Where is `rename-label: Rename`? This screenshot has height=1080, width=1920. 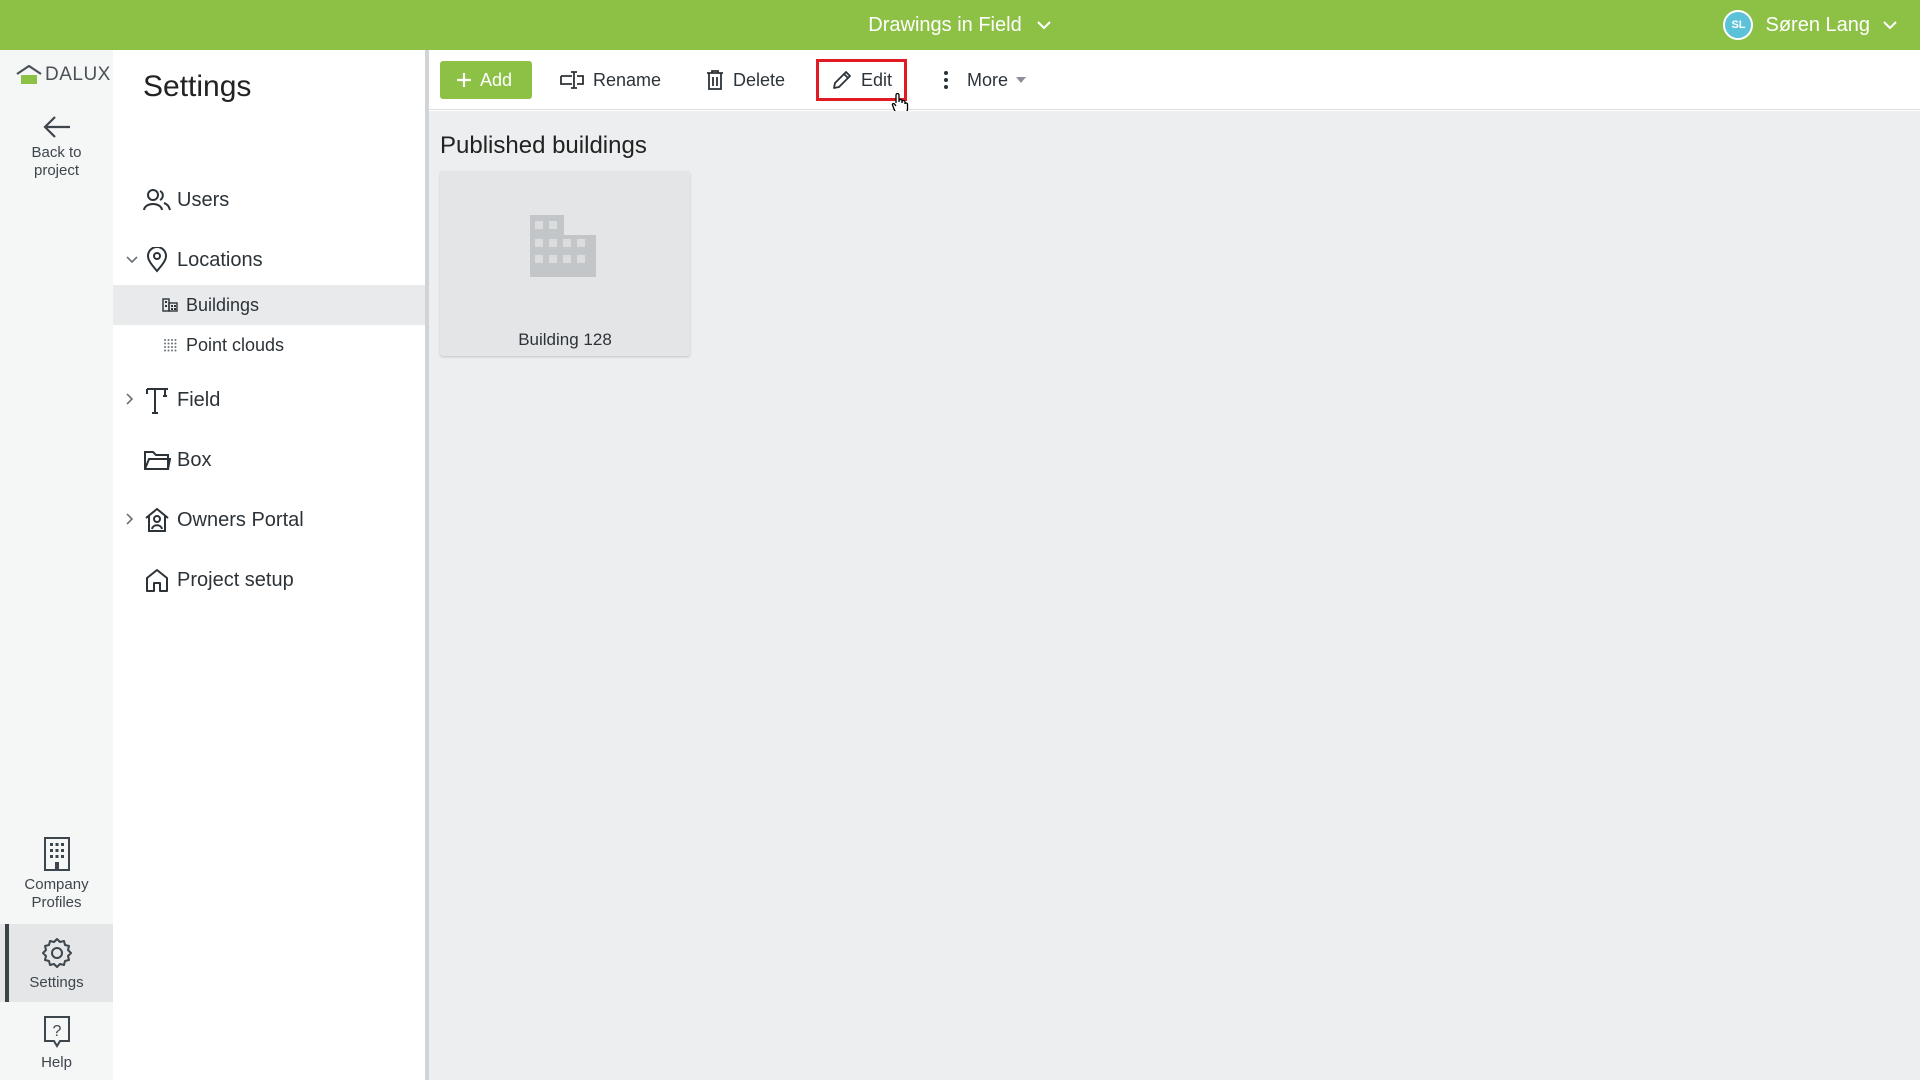 rename-label: Rename is located at coordinates (627, 79).